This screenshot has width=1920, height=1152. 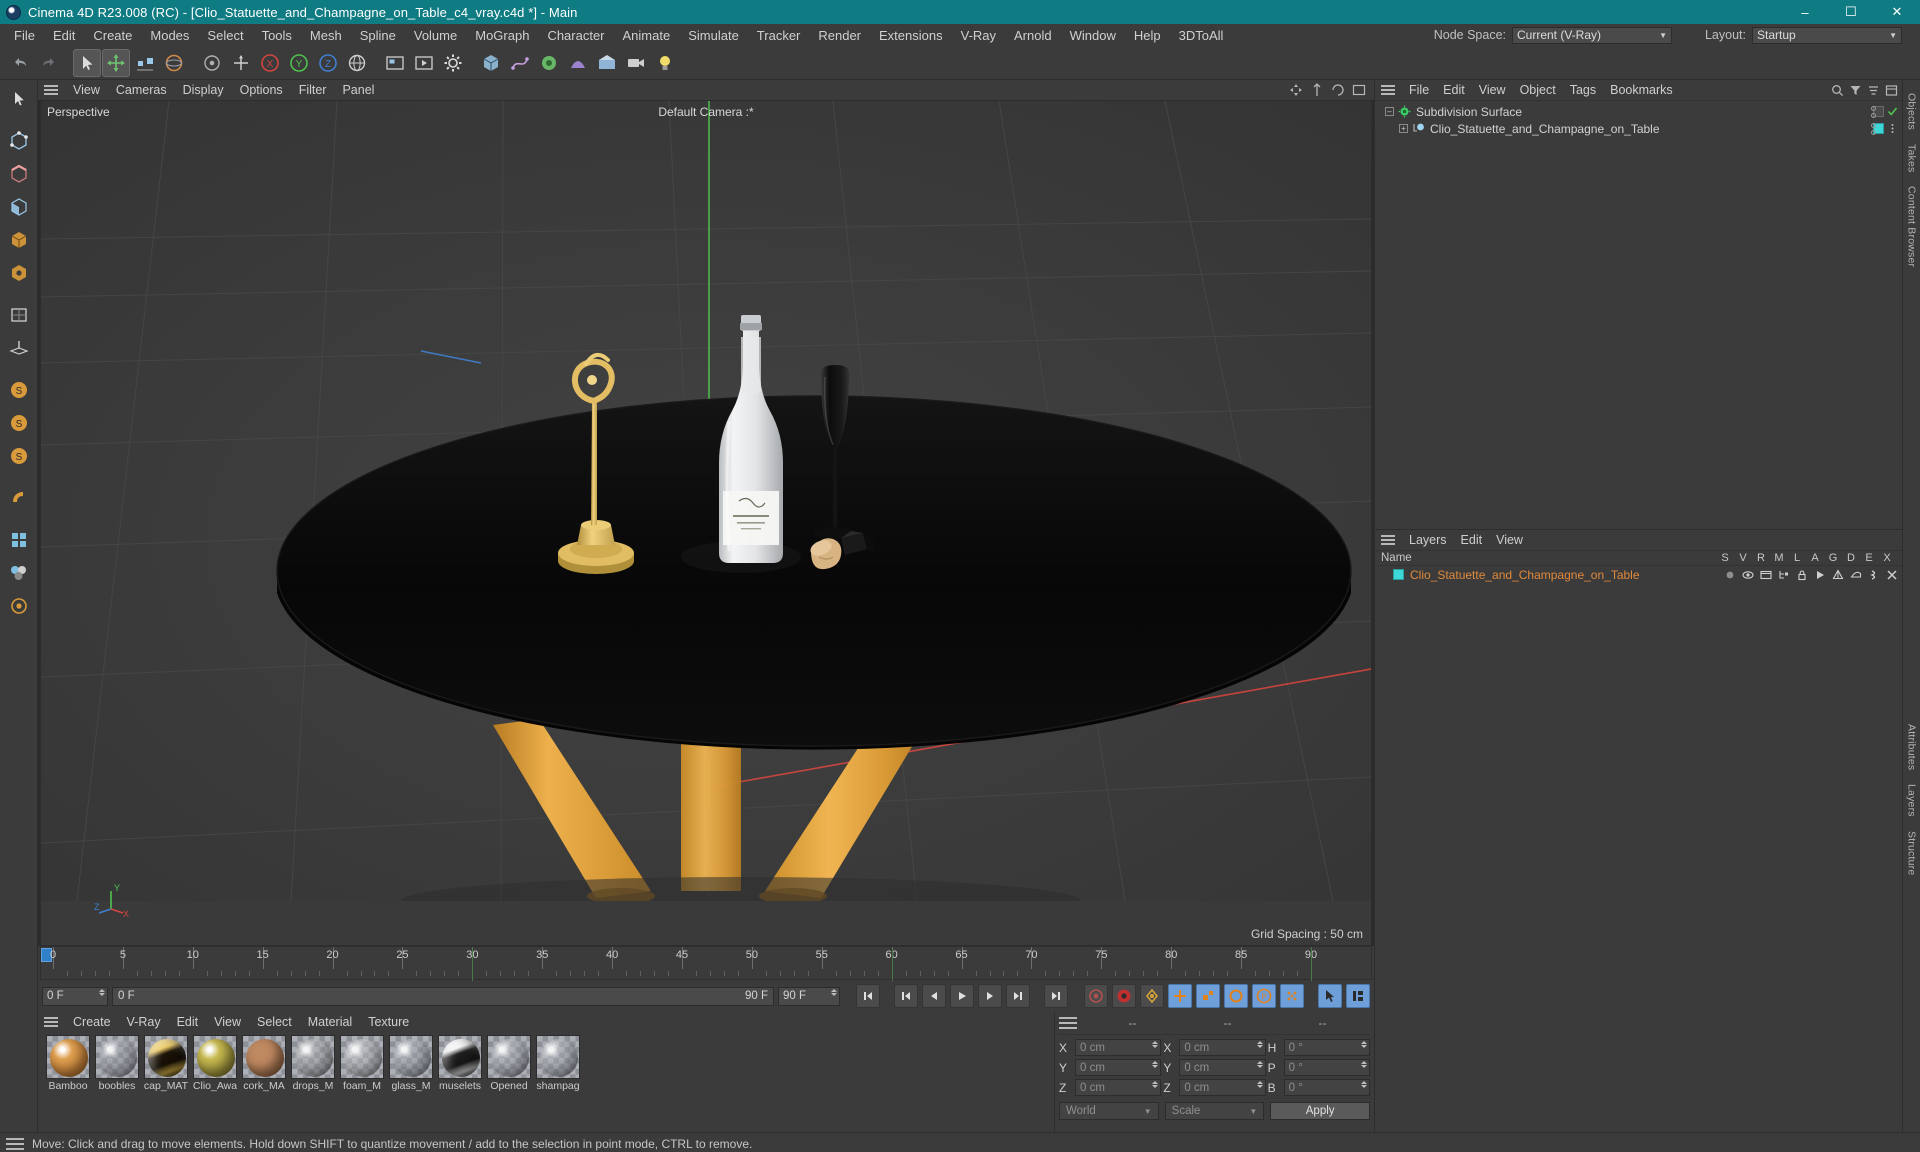 I want to click on generator-icon, so click(x=1838, y=574).